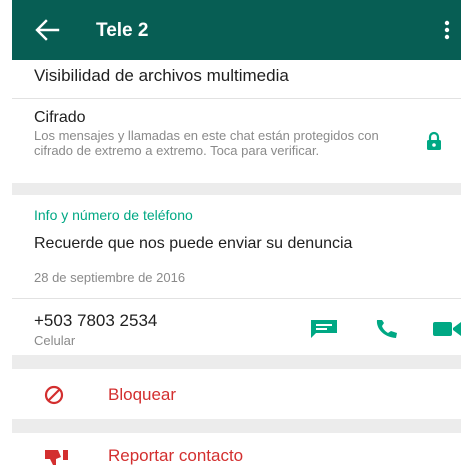  I want to click on lock-icon, so click(434, 140).